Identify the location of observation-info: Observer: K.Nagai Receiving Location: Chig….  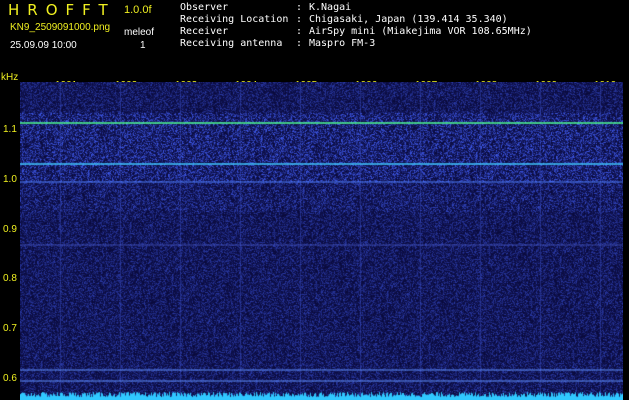
(404, 26).